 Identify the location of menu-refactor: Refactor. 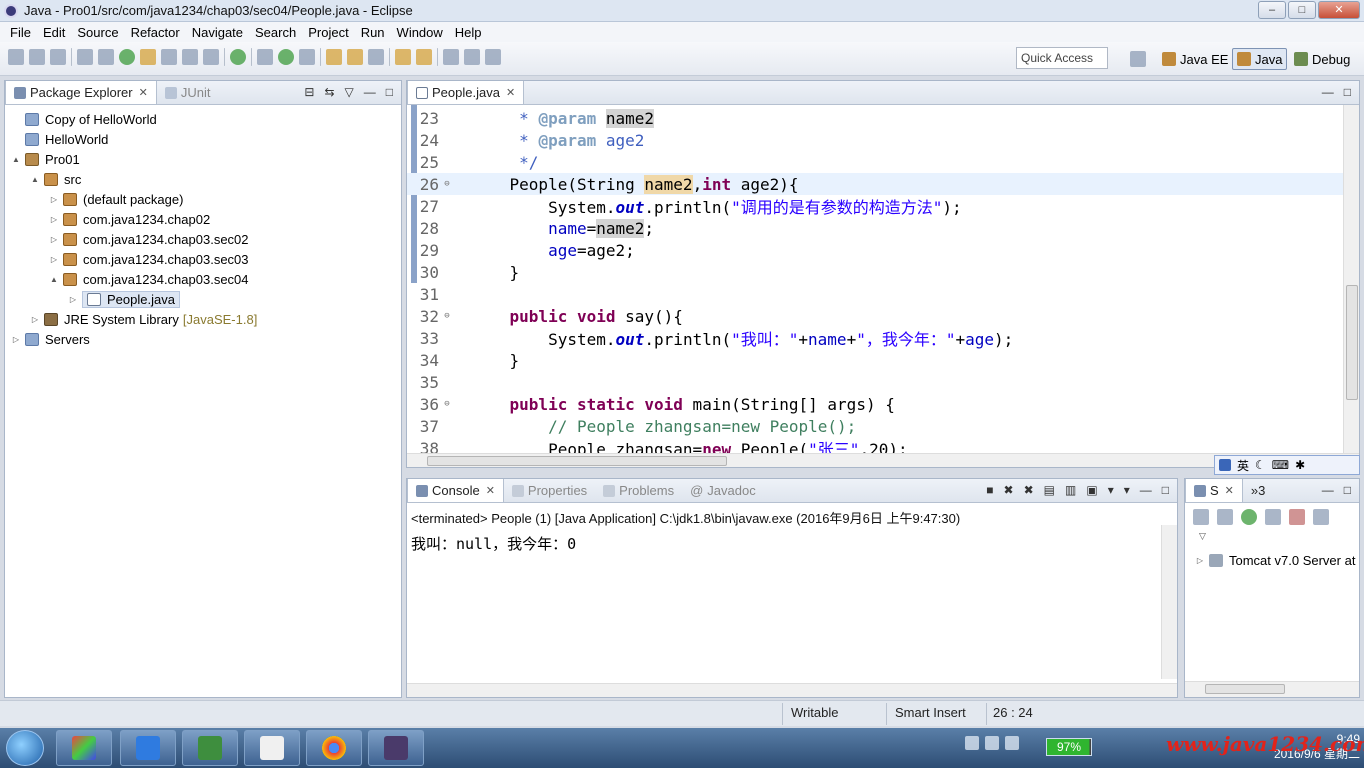
(155, 32).